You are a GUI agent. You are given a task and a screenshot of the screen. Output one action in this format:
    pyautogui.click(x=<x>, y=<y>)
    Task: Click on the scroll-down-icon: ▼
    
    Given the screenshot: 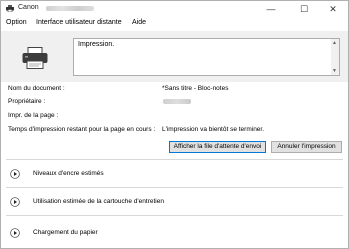 What is the action you would take?
    pyautogui.click(x=334, y=71)
    